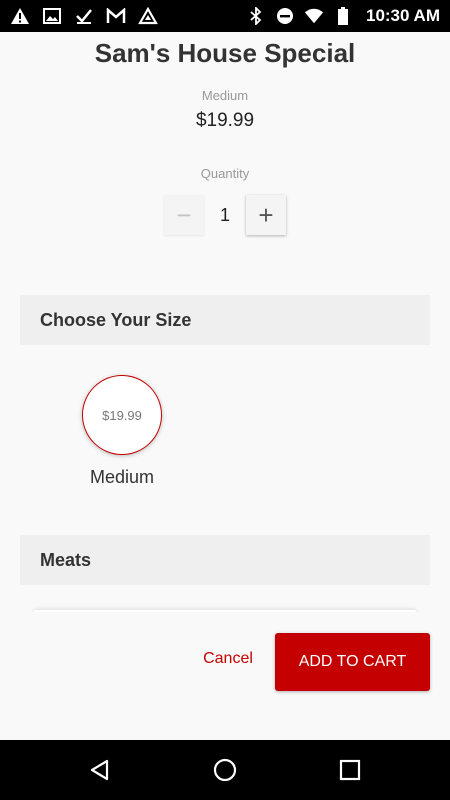 The height and width of the screenshot is (800, 450). I want to click on product-price: $19.99, so click(225, 120).